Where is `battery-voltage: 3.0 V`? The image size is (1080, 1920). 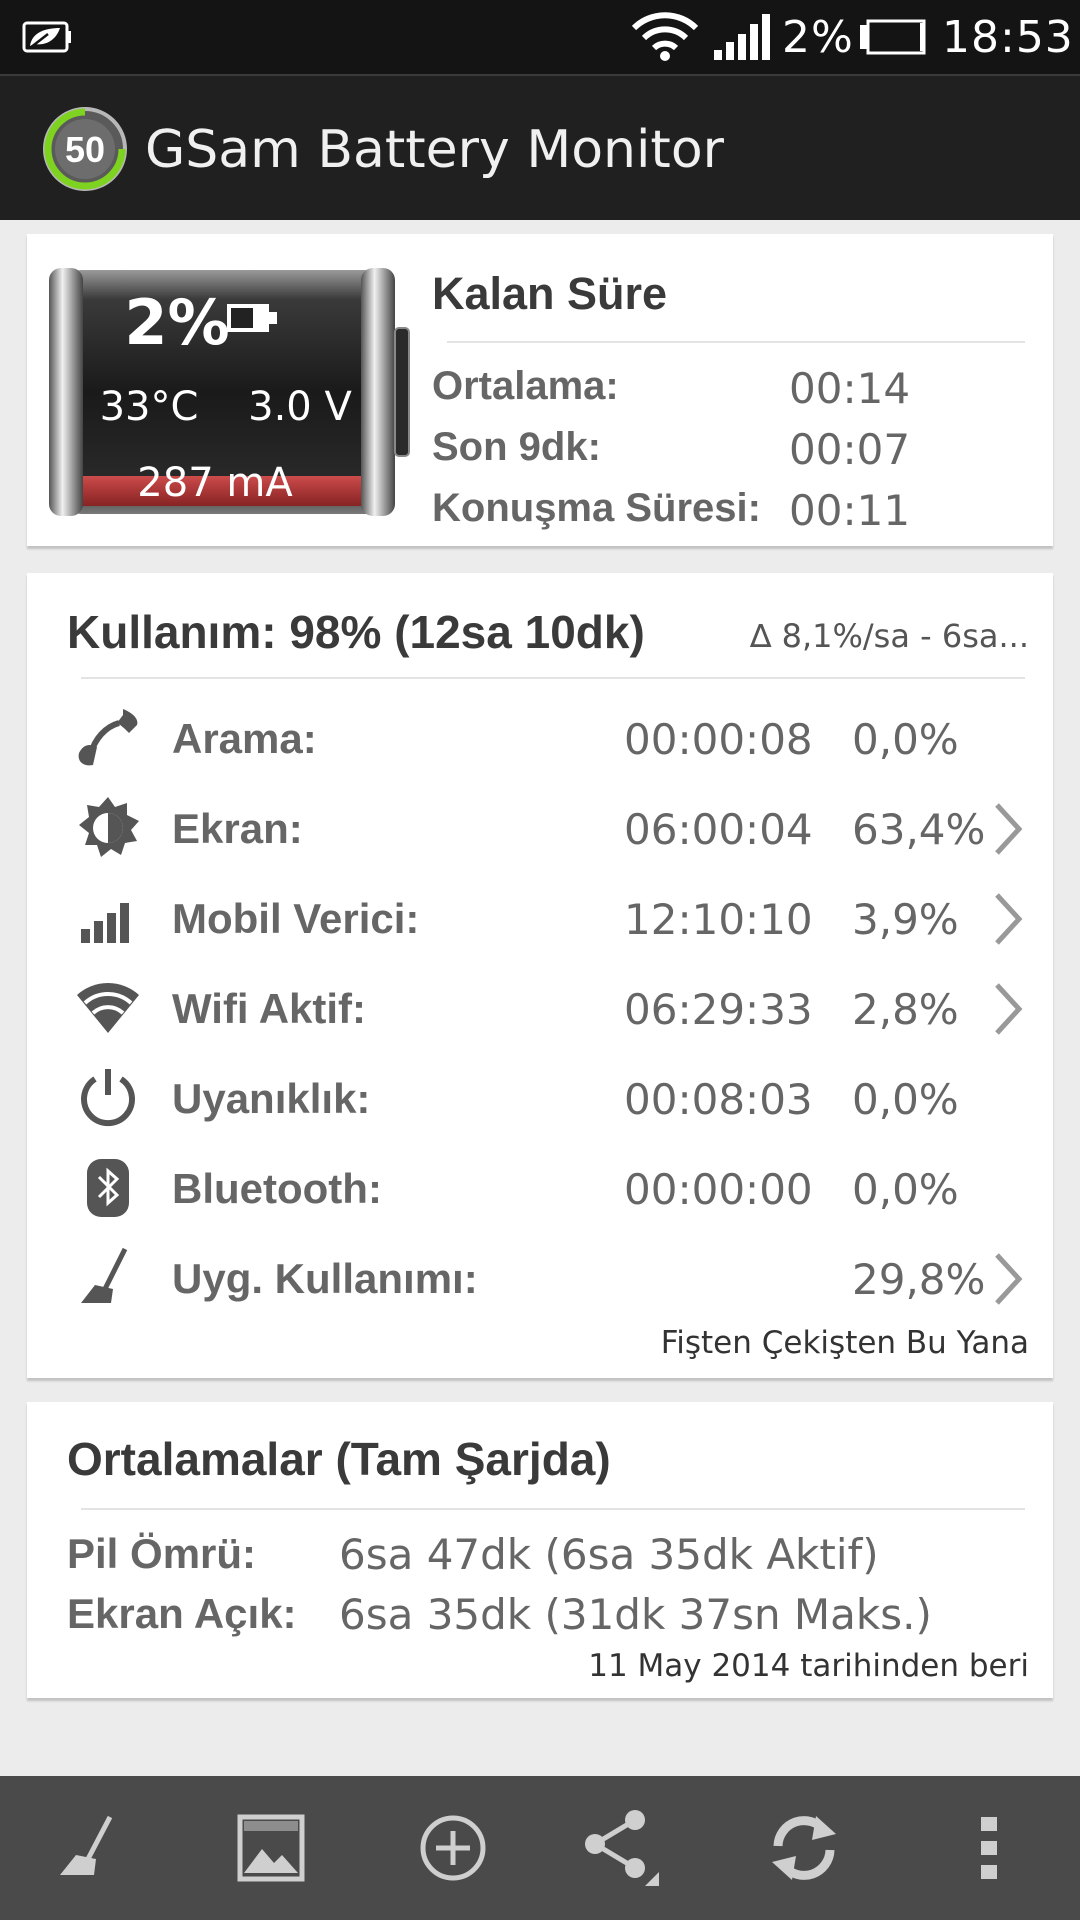
battery-voltage: 3.0 V is located at coordinates (300, 407).